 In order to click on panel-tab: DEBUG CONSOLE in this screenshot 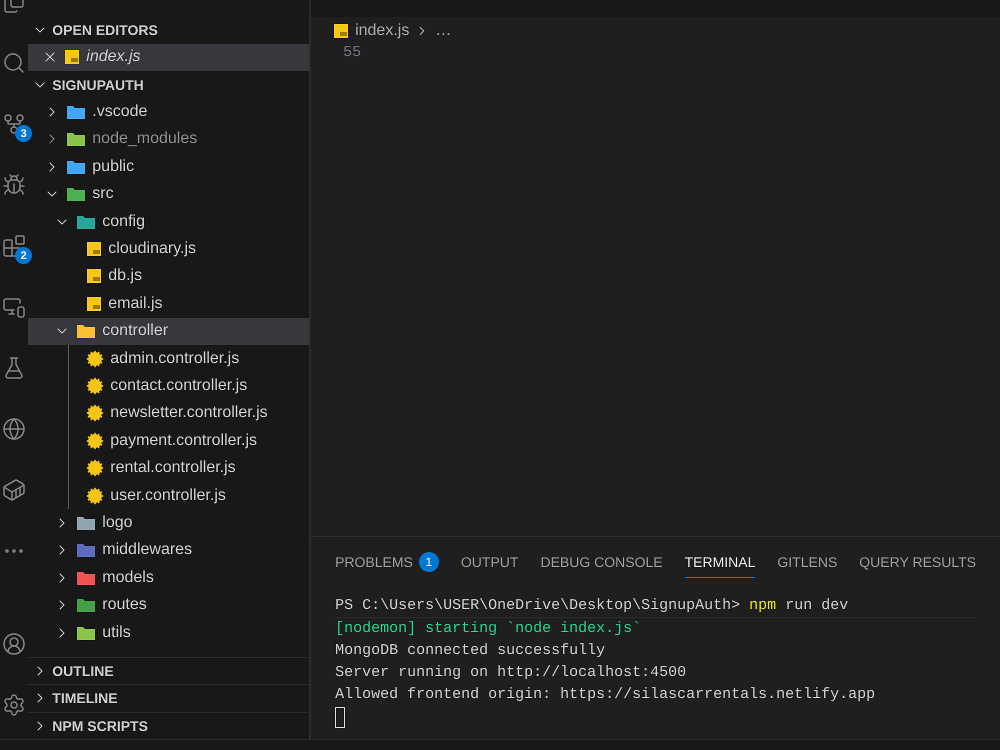, I will do `click(601, 562)`.